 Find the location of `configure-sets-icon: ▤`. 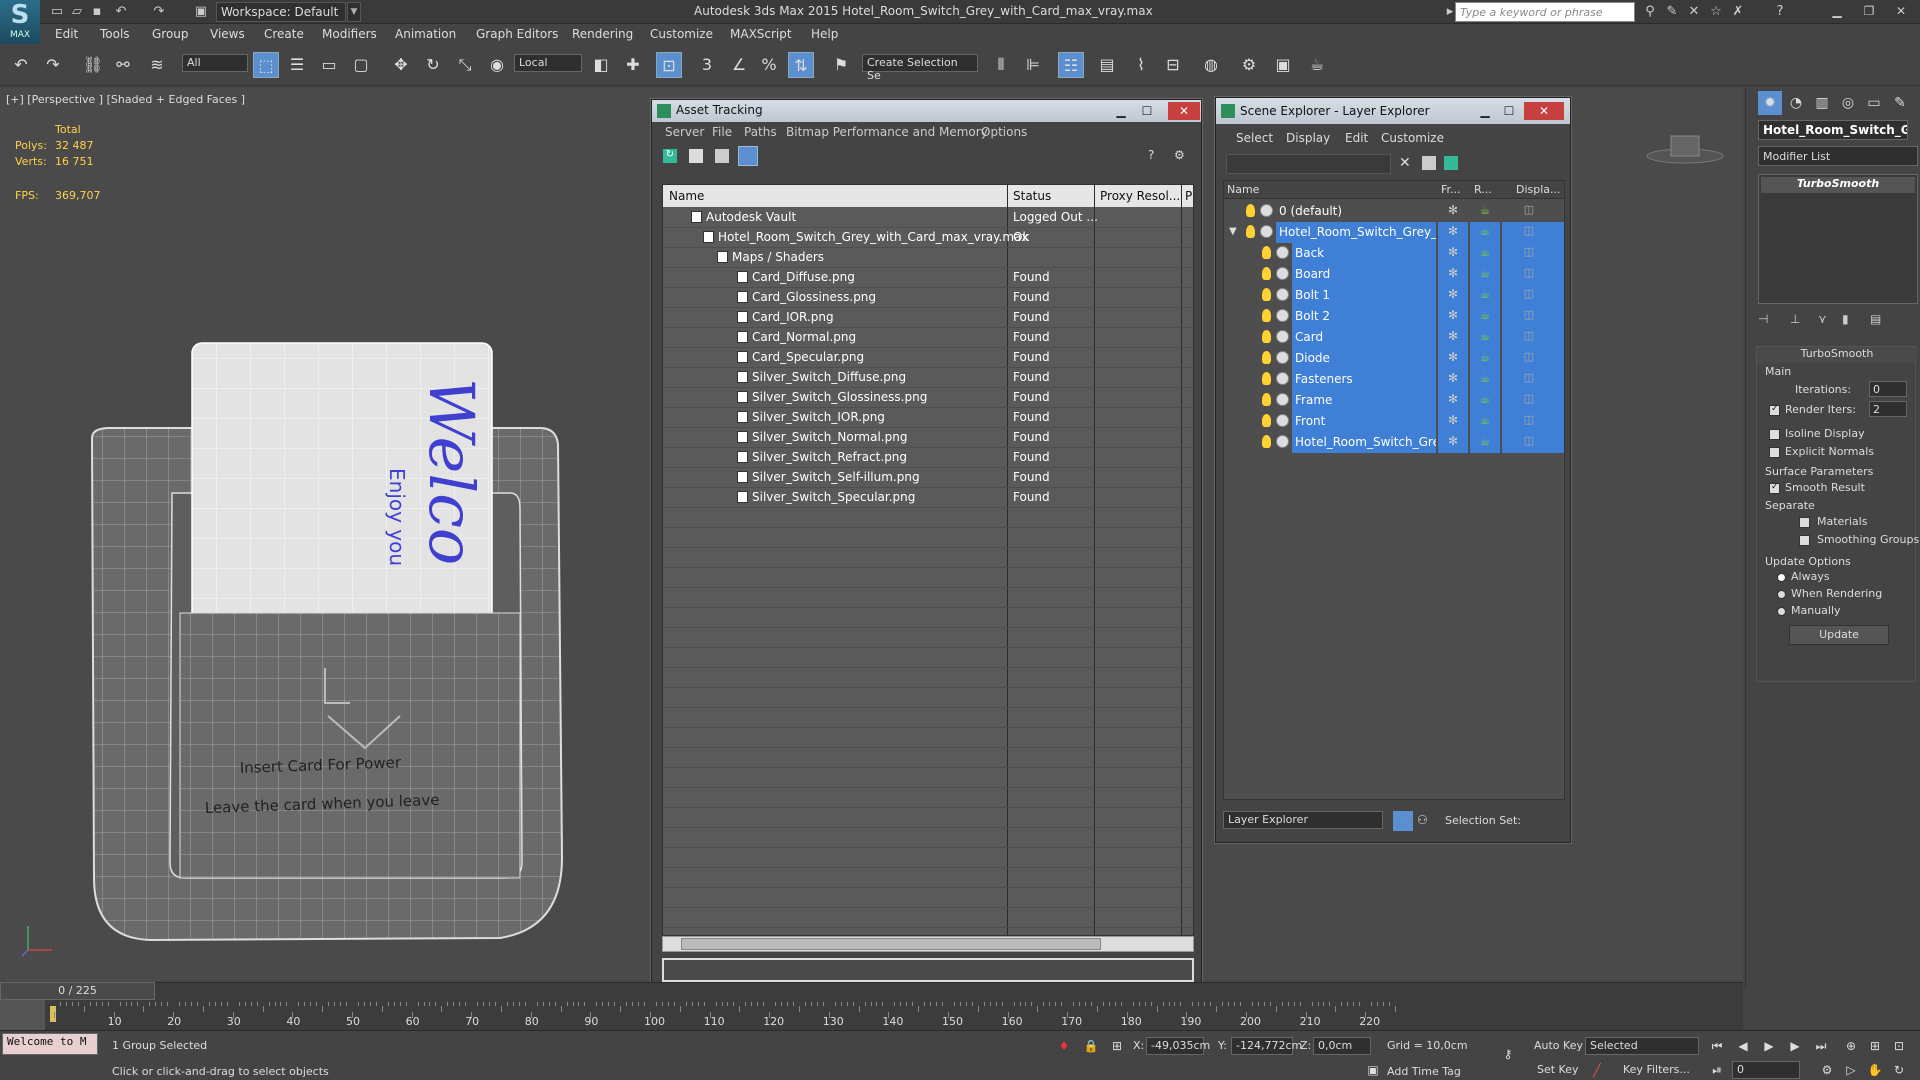

configure-sets-icon: ▤ is located at coordinates (1875, 319).